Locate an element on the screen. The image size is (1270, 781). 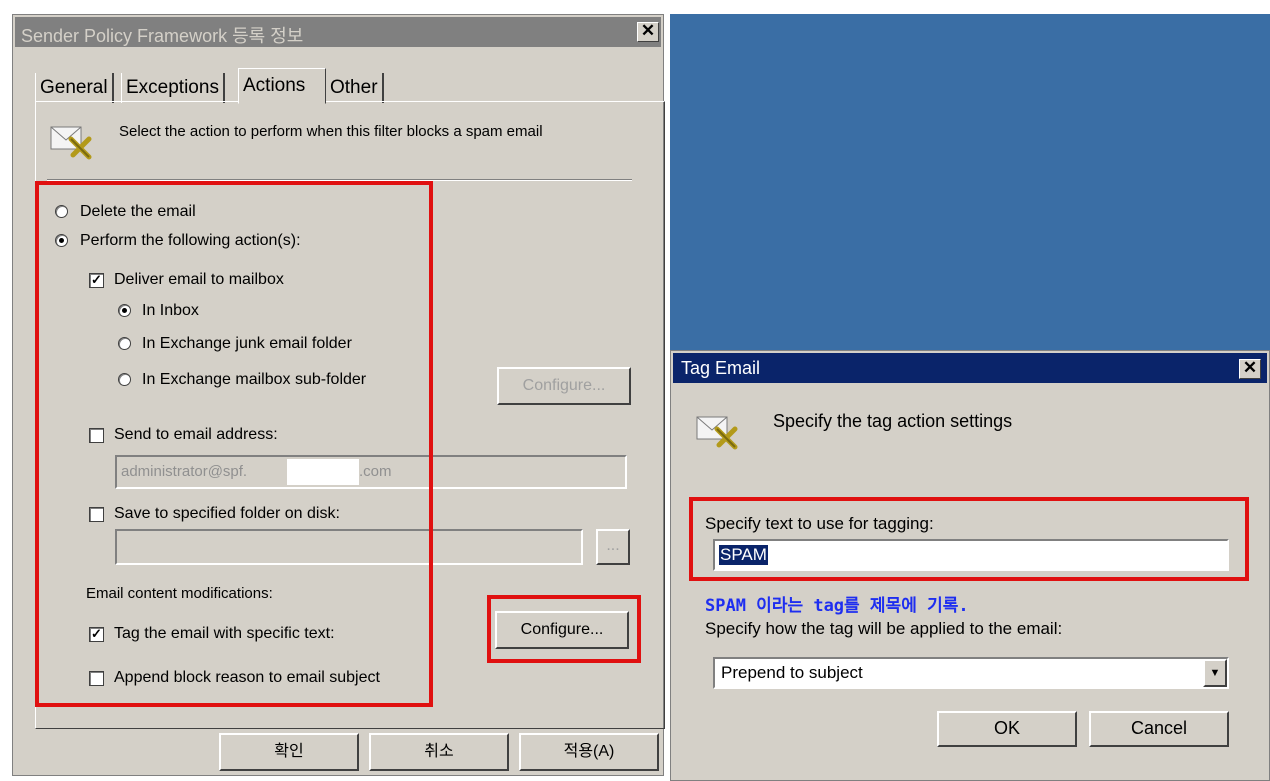
ok-button: 확인 is located at coordinates (289, 752).